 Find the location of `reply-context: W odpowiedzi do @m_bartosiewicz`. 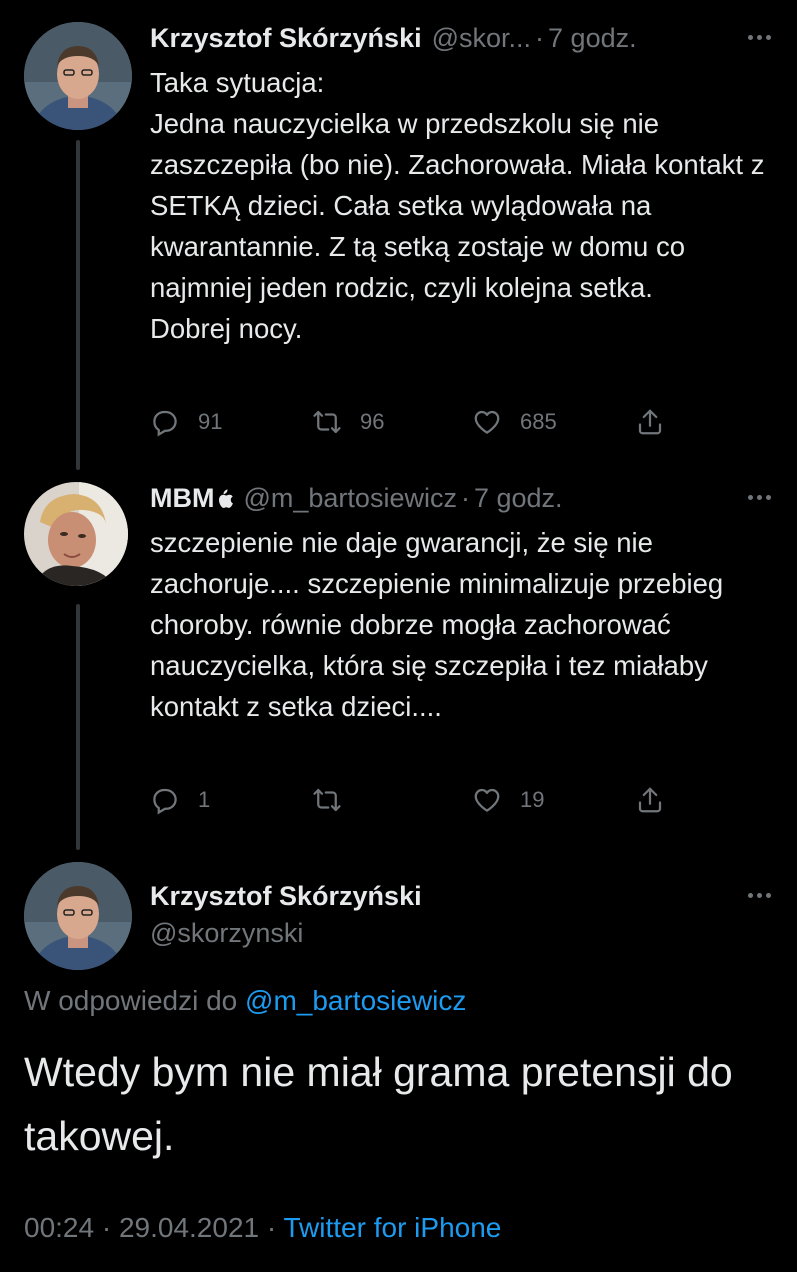

reply-context: W odpowiedzi do @m_bartosiewicz is located at coordinates (245, 1001).